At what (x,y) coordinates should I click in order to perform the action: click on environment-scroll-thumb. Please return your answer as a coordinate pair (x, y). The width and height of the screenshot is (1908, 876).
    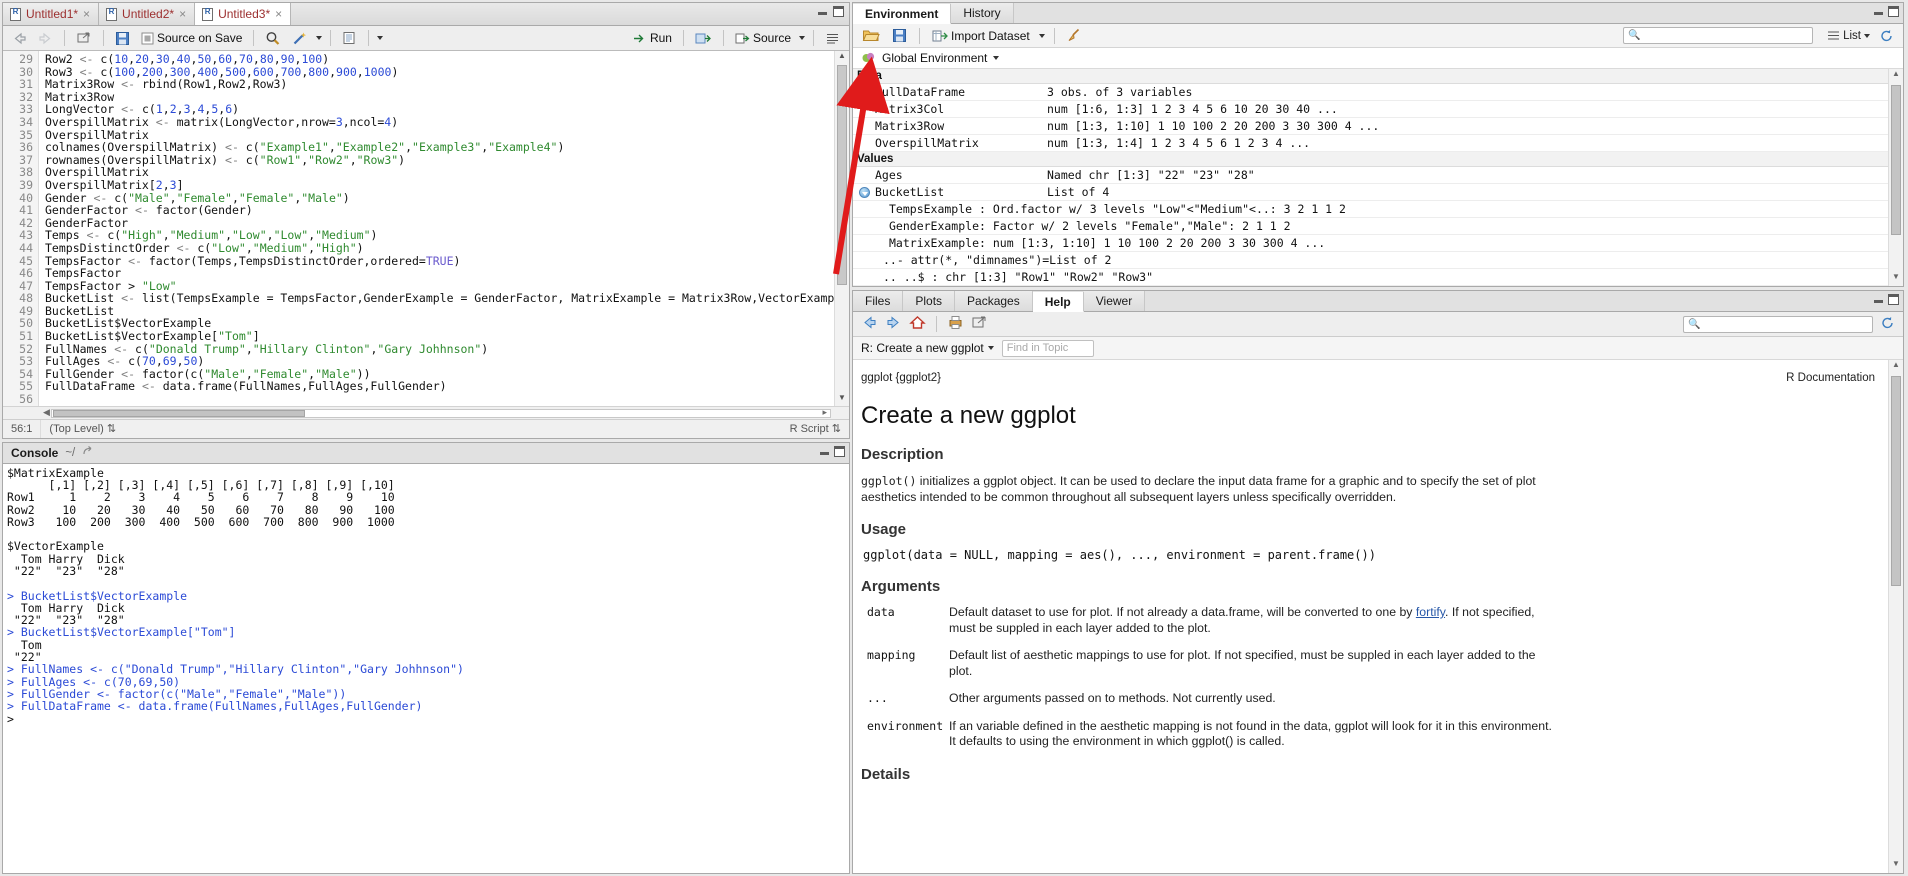
    Looking at the image, I should click on (1896, 160).